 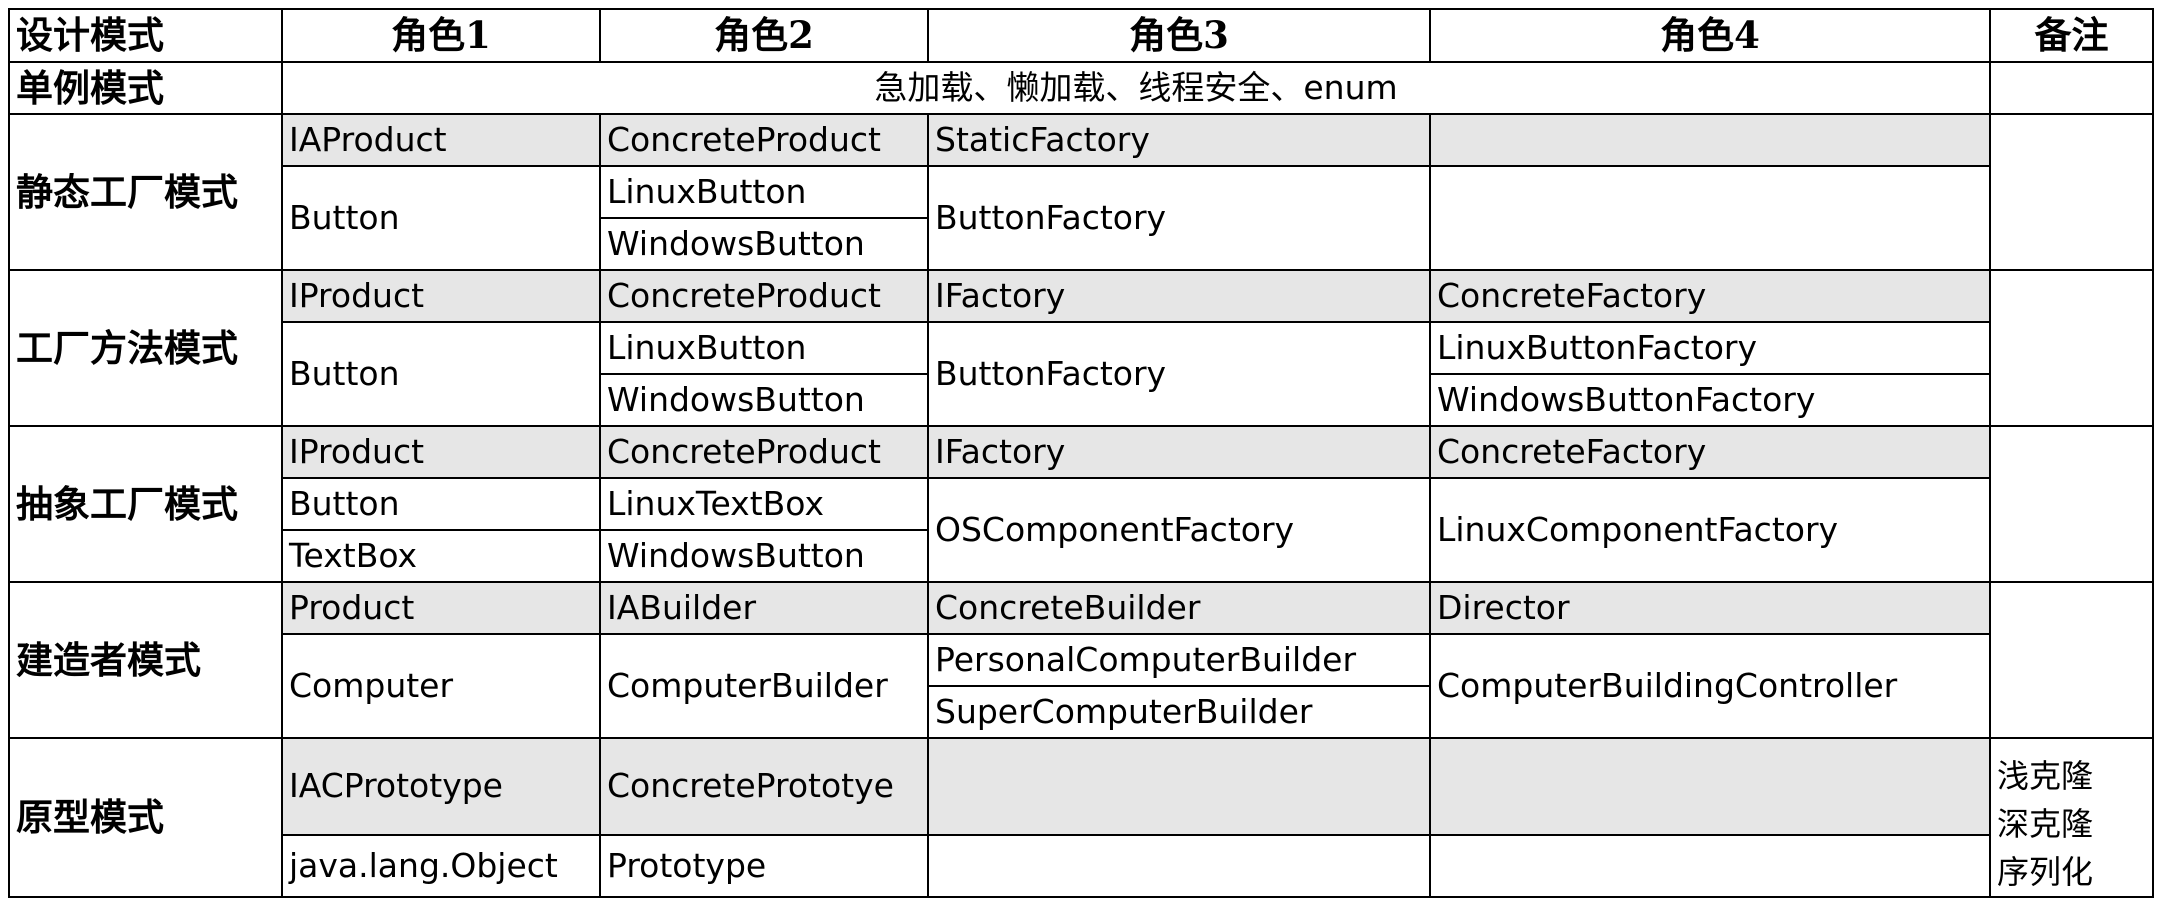 What do you see at coordinates (764, 866) in the screenshot?
I see `table-cell: Prototype` at bounding box center [764, 866].